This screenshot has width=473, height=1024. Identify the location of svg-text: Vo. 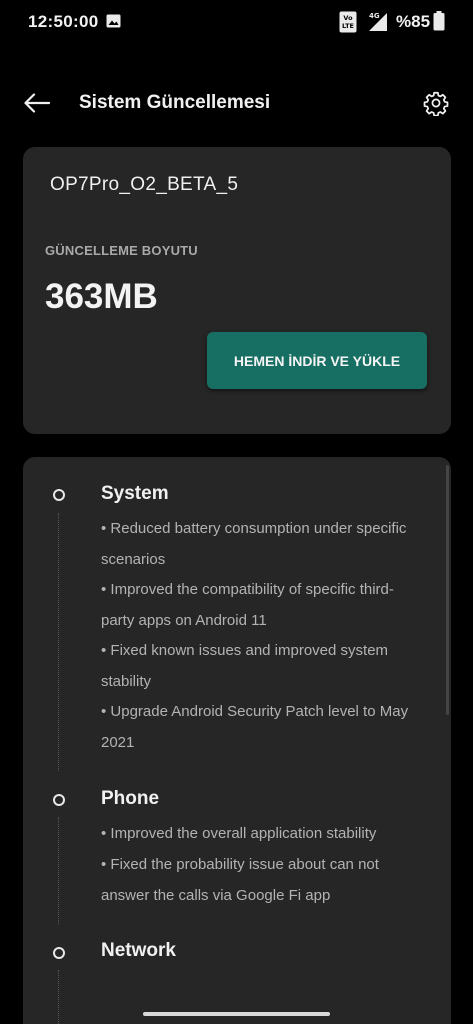
(348, 18).